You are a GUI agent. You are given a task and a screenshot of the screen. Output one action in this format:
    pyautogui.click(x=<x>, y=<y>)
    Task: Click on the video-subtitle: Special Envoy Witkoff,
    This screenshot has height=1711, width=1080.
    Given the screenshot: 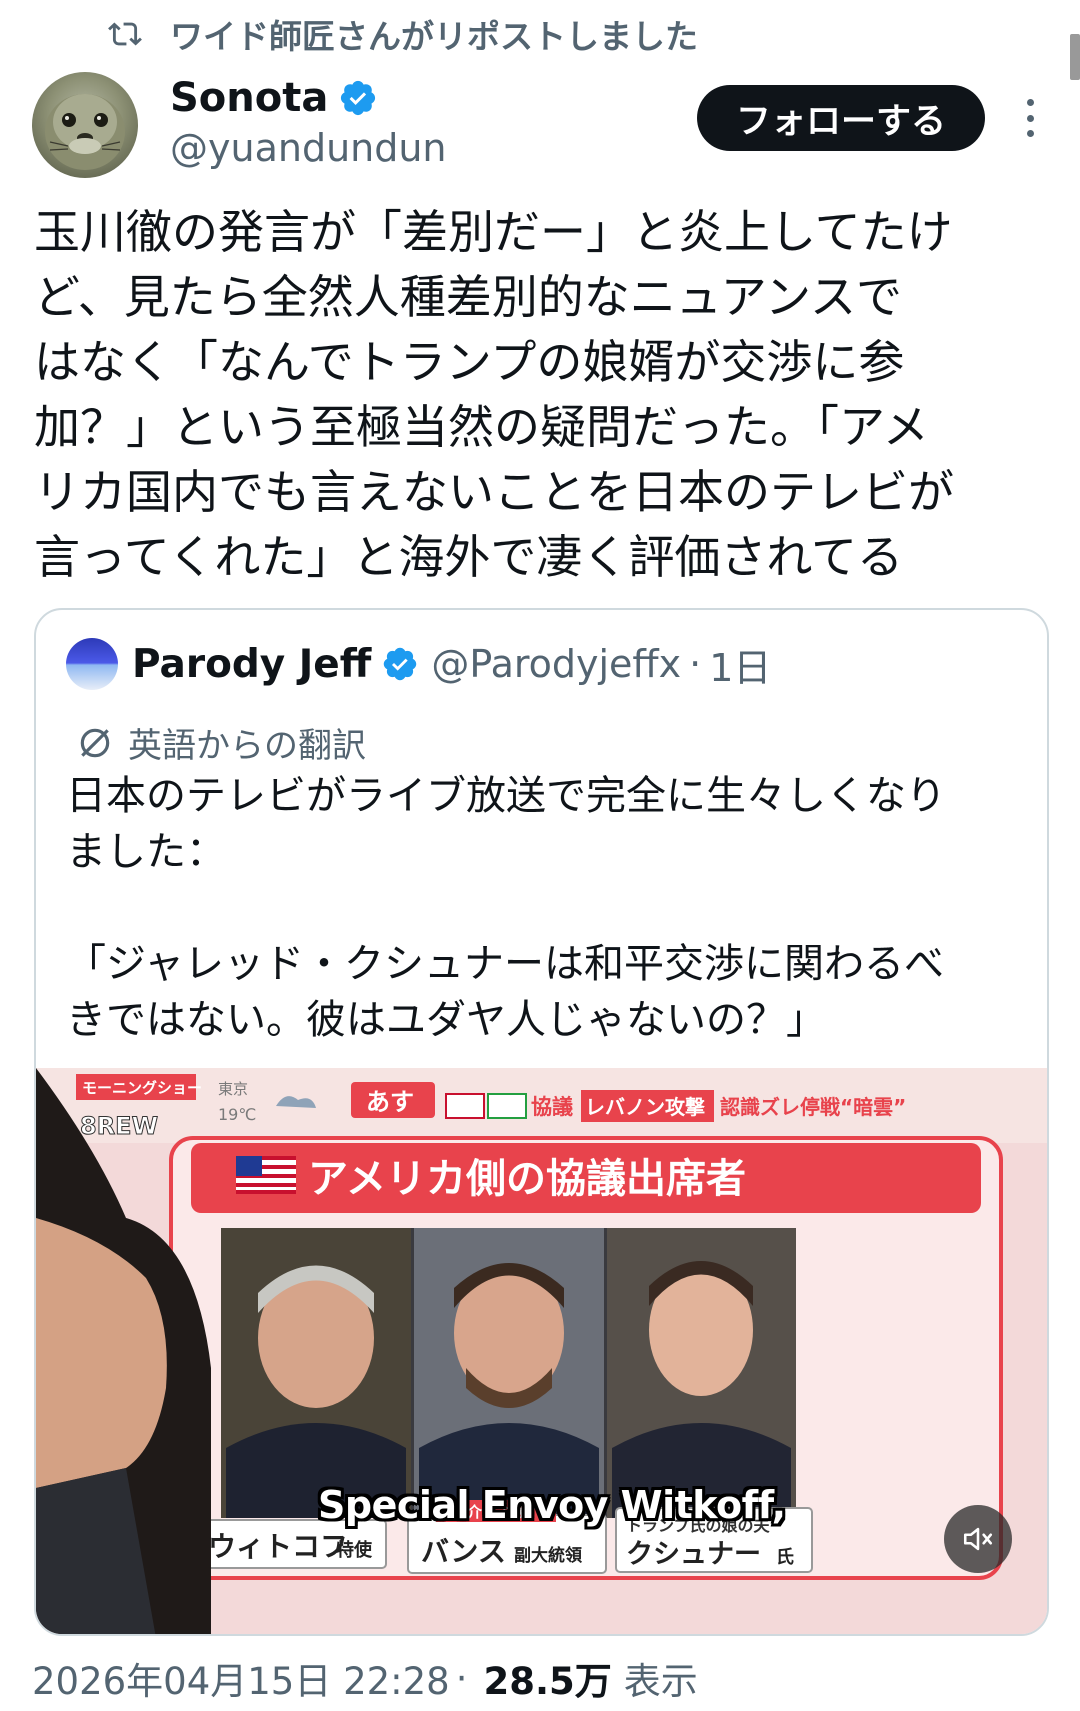 What is the action you would take?
    pyautogui.click(x=552, y=1505)
    